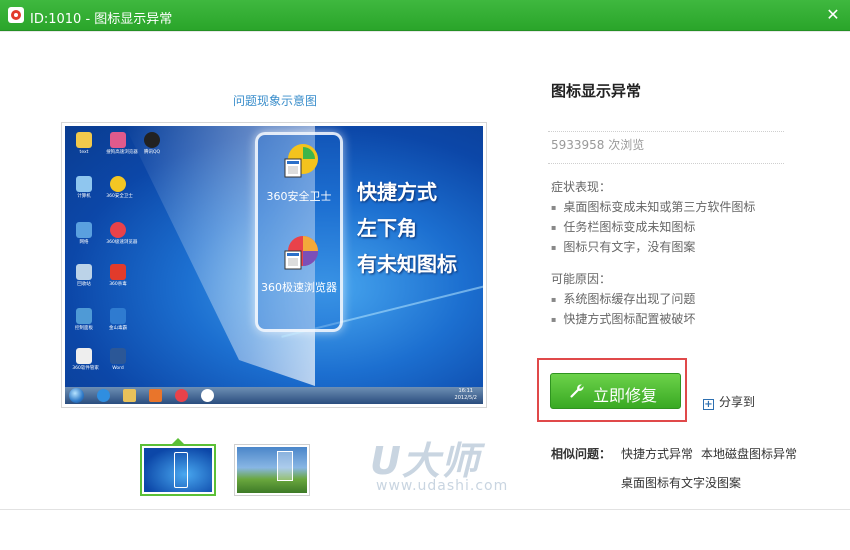 Image resolution: width=850 pixels, height=550 pixels. What do you see at coordinates (465, 394) in the screenshot?
I see `tray-clock: 16:11 2012/5/2` at bounding box center [465, 394].